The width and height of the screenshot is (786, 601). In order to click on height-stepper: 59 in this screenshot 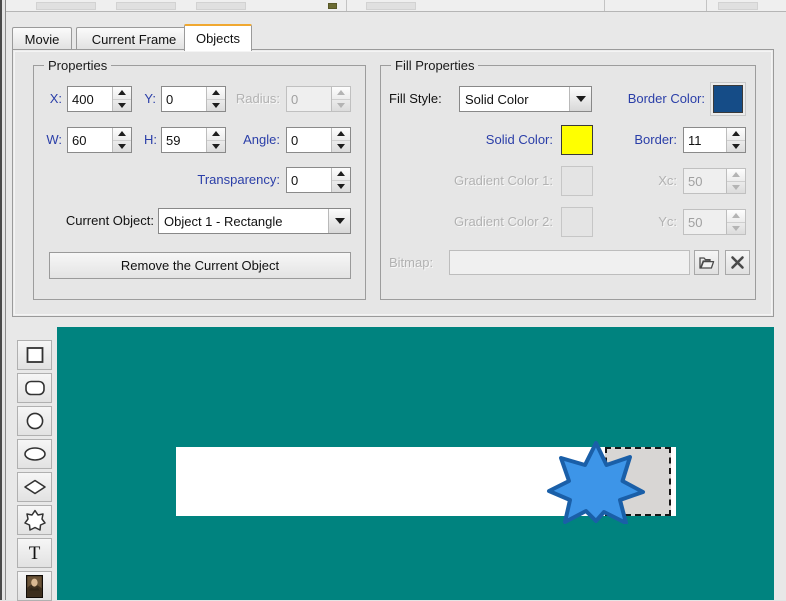, I will do `click(193, 140)`.